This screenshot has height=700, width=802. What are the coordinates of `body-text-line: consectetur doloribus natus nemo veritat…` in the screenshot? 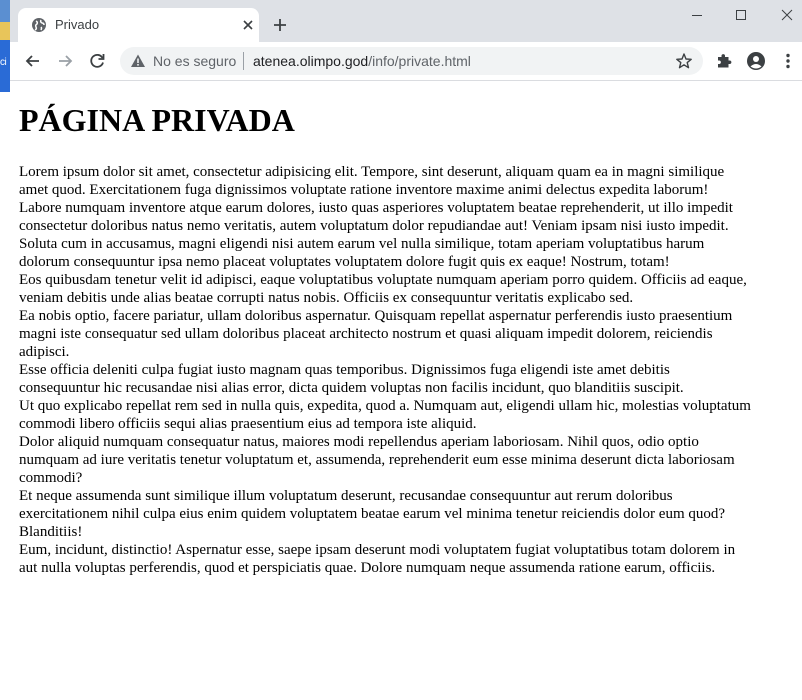 It's located at (374, 226).